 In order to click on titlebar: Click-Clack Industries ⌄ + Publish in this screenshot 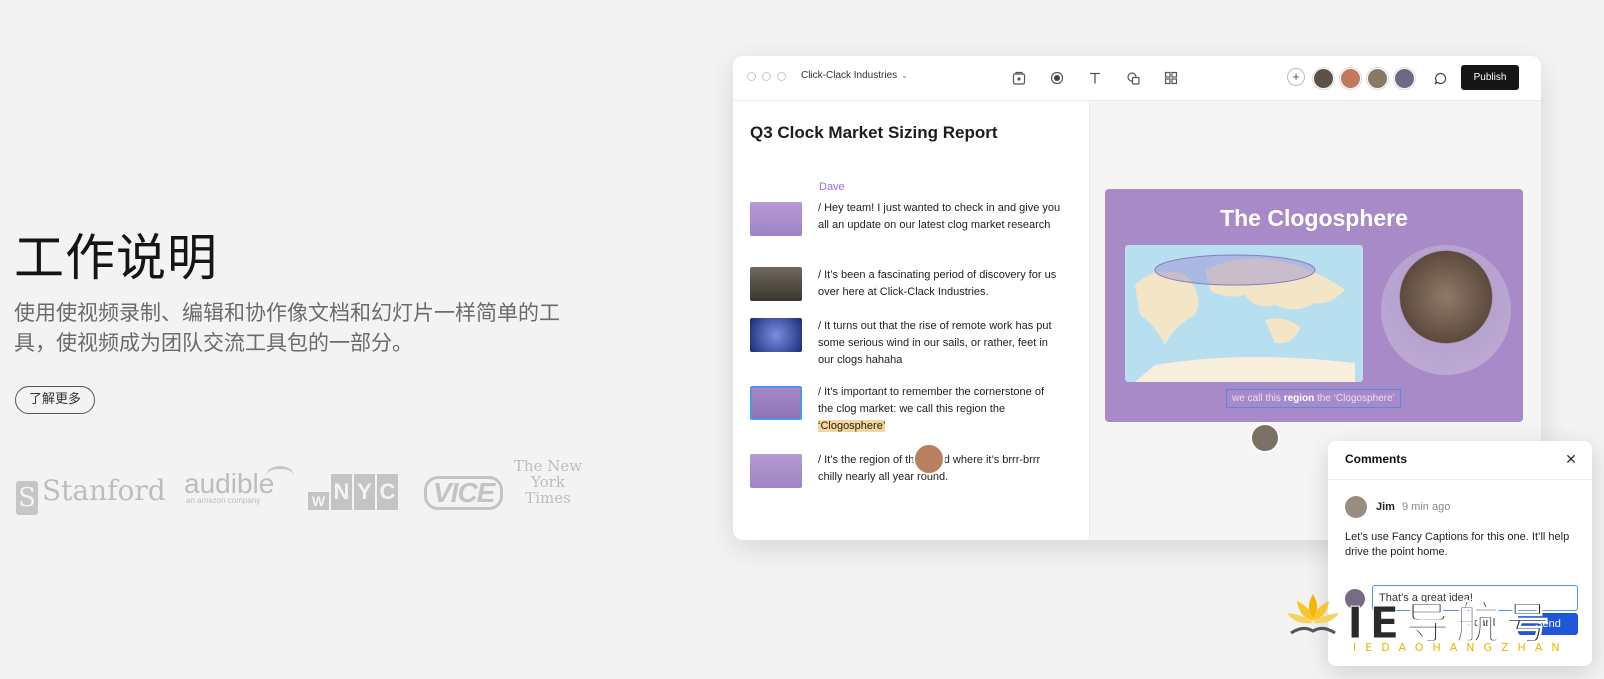, I will do `click(1137, 78)`.